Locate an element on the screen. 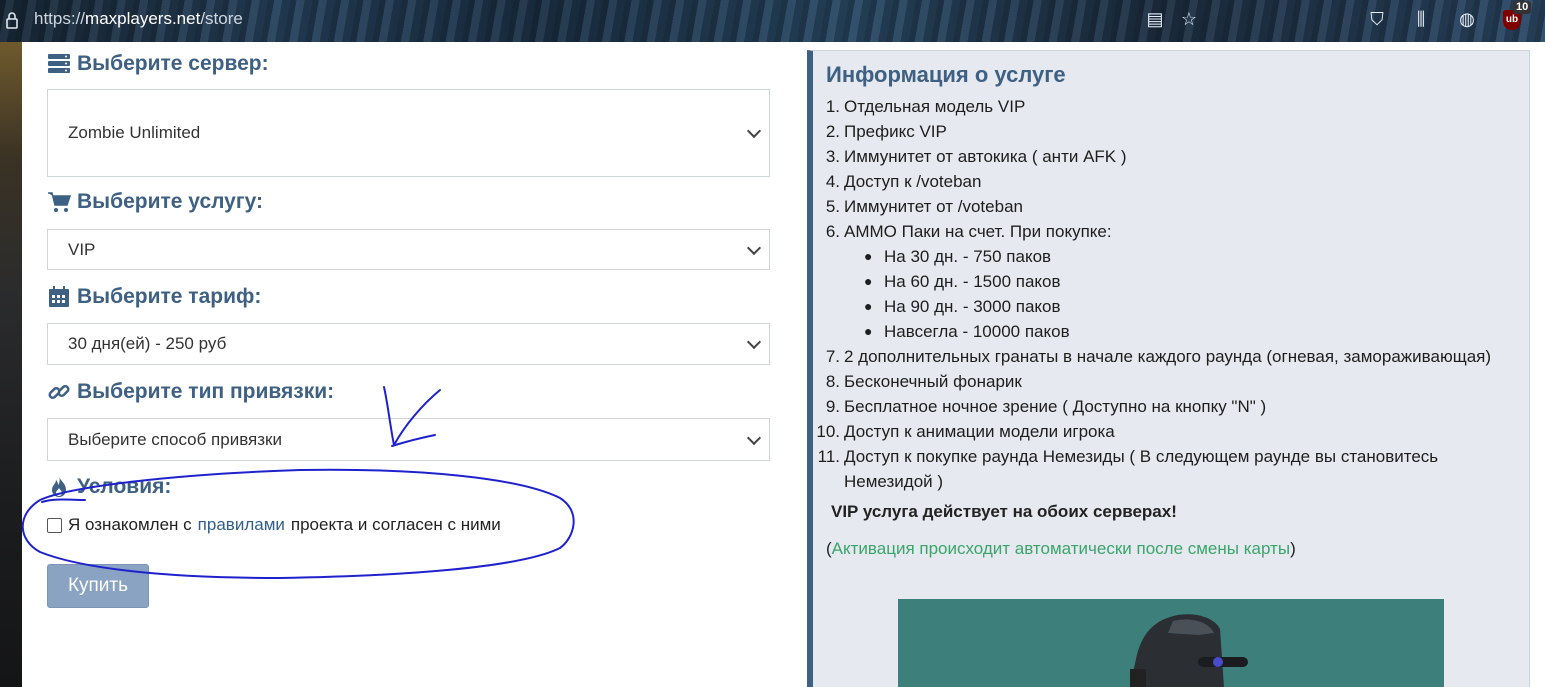  ammo-item: ● На 90 дн. - 3000 паков is located at coordinates (962, 306).